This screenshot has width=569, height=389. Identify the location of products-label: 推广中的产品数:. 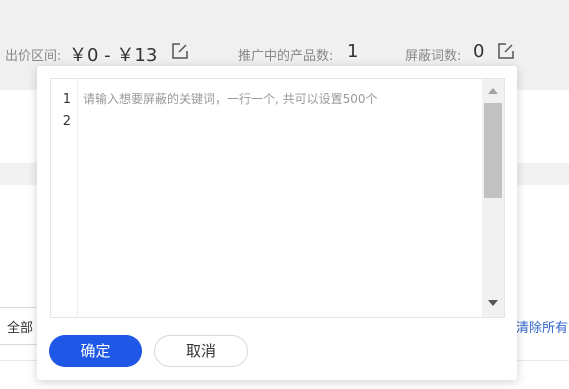
(286, 56).